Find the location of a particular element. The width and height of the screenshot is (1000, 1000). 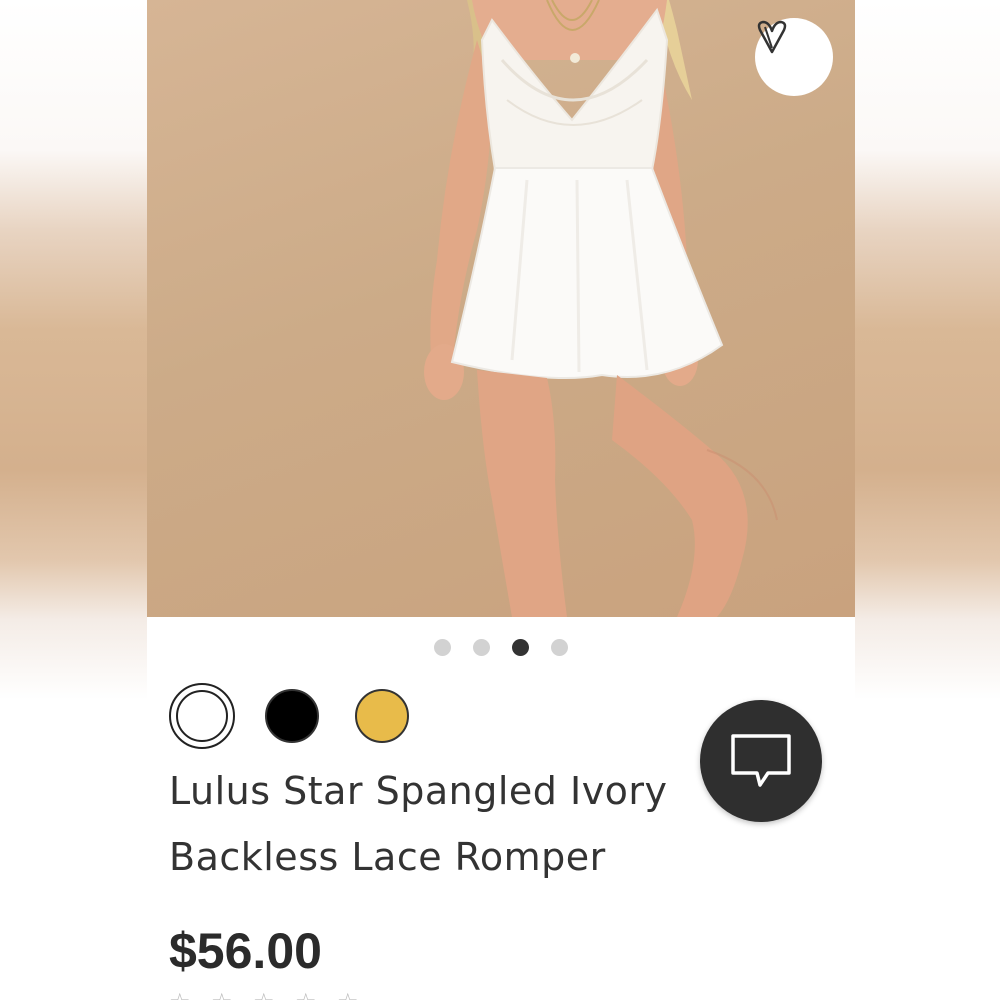

carousel-dot-3-active is located at coordinates (520, 647).